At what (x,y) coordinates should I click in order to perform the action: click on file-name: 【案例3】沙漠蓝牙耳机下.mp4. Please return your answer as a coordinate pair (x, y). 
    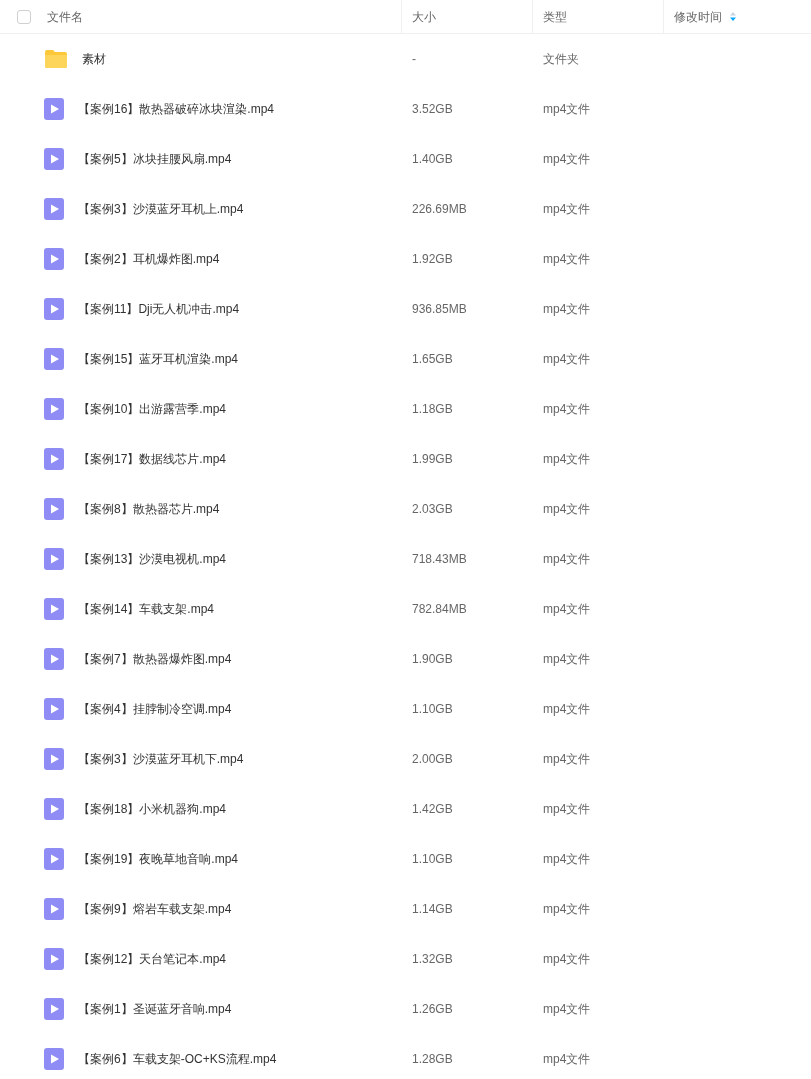
    Looking at the image, I should click on (161, 759).